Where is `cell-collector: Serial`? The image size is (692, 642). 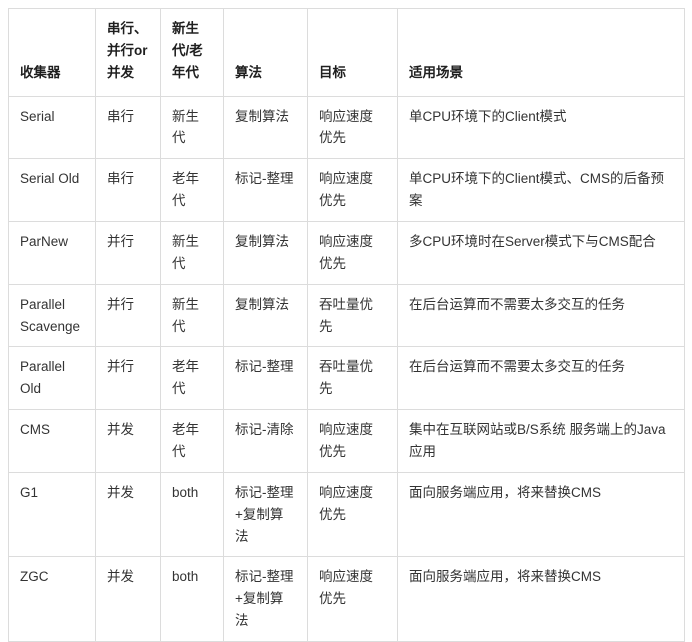 cell-collector: Serial is located at coordinates (52, 128).